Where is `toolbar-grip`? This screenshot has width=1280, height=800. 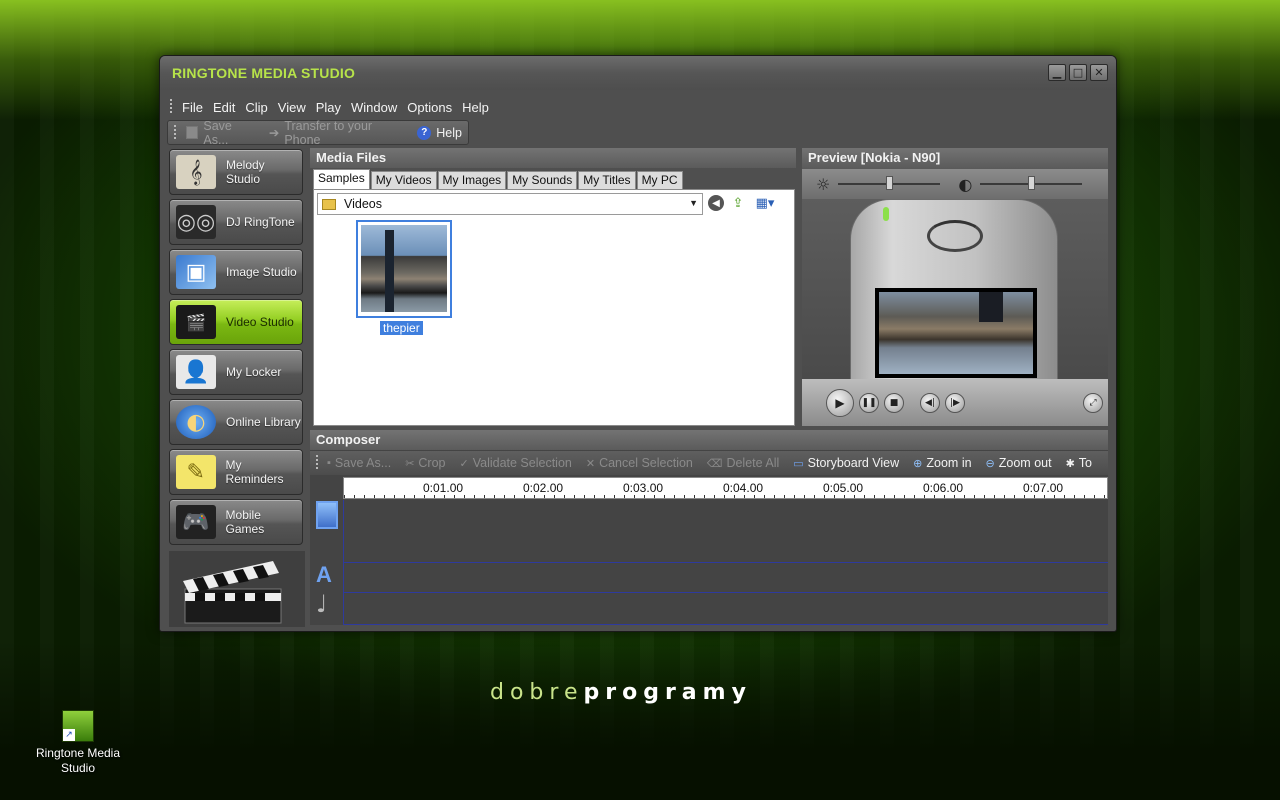
toolbar-grip is located at coordinates (175, 132).